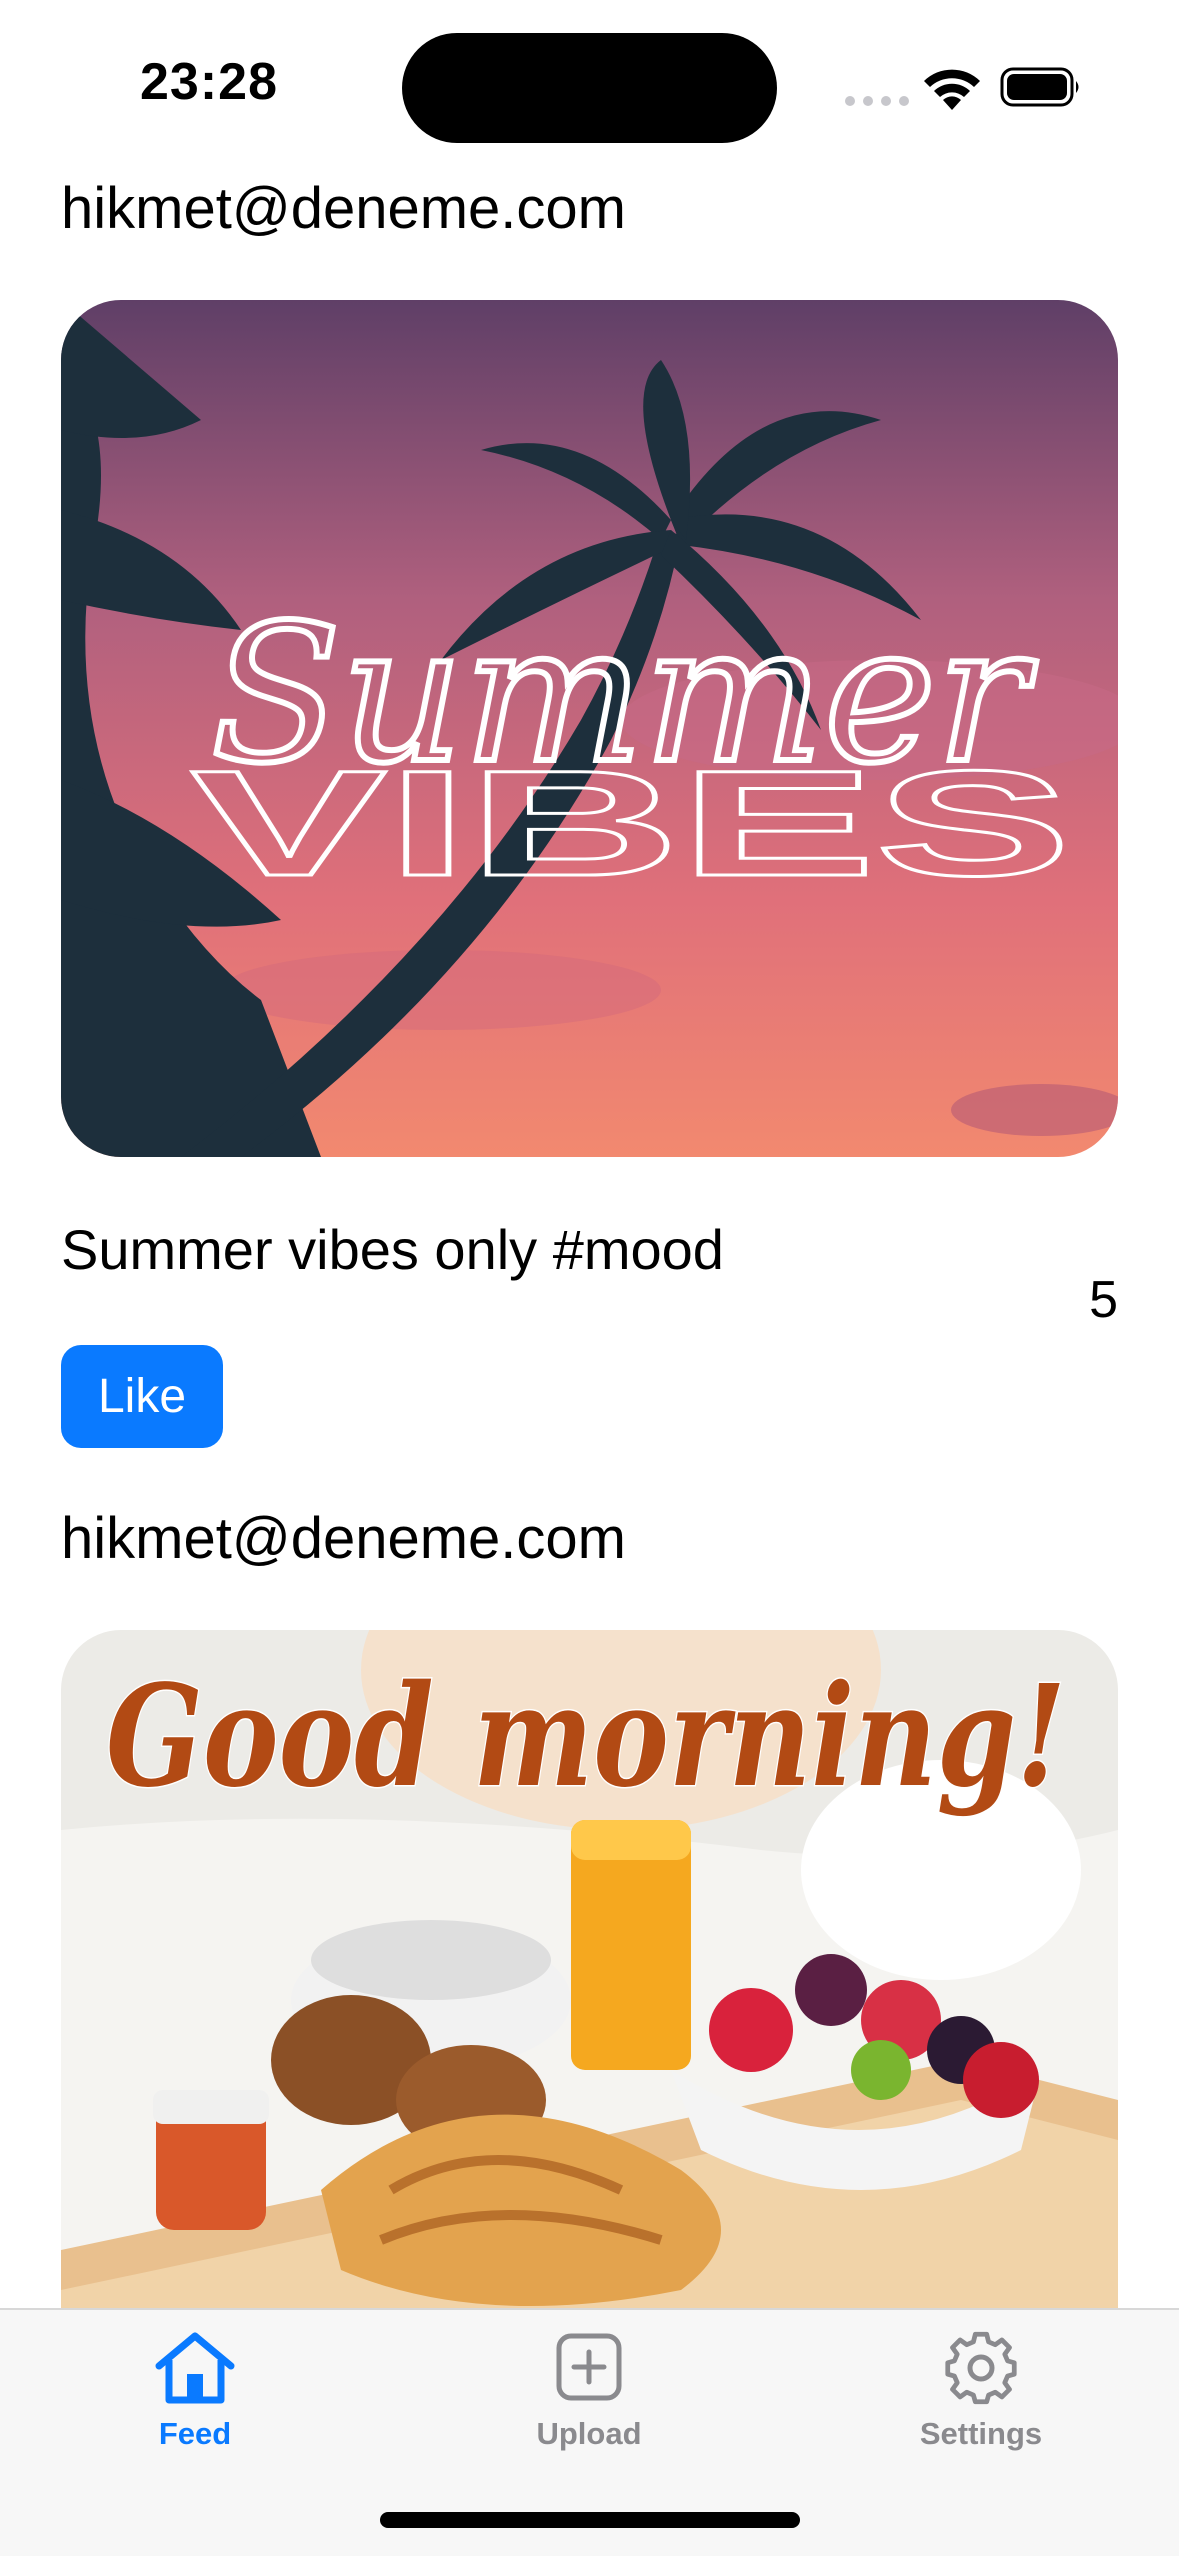 The width and height of the screenshot is (1179, 2556). I want to click on status-bar: 23:28, so click(589, 85).